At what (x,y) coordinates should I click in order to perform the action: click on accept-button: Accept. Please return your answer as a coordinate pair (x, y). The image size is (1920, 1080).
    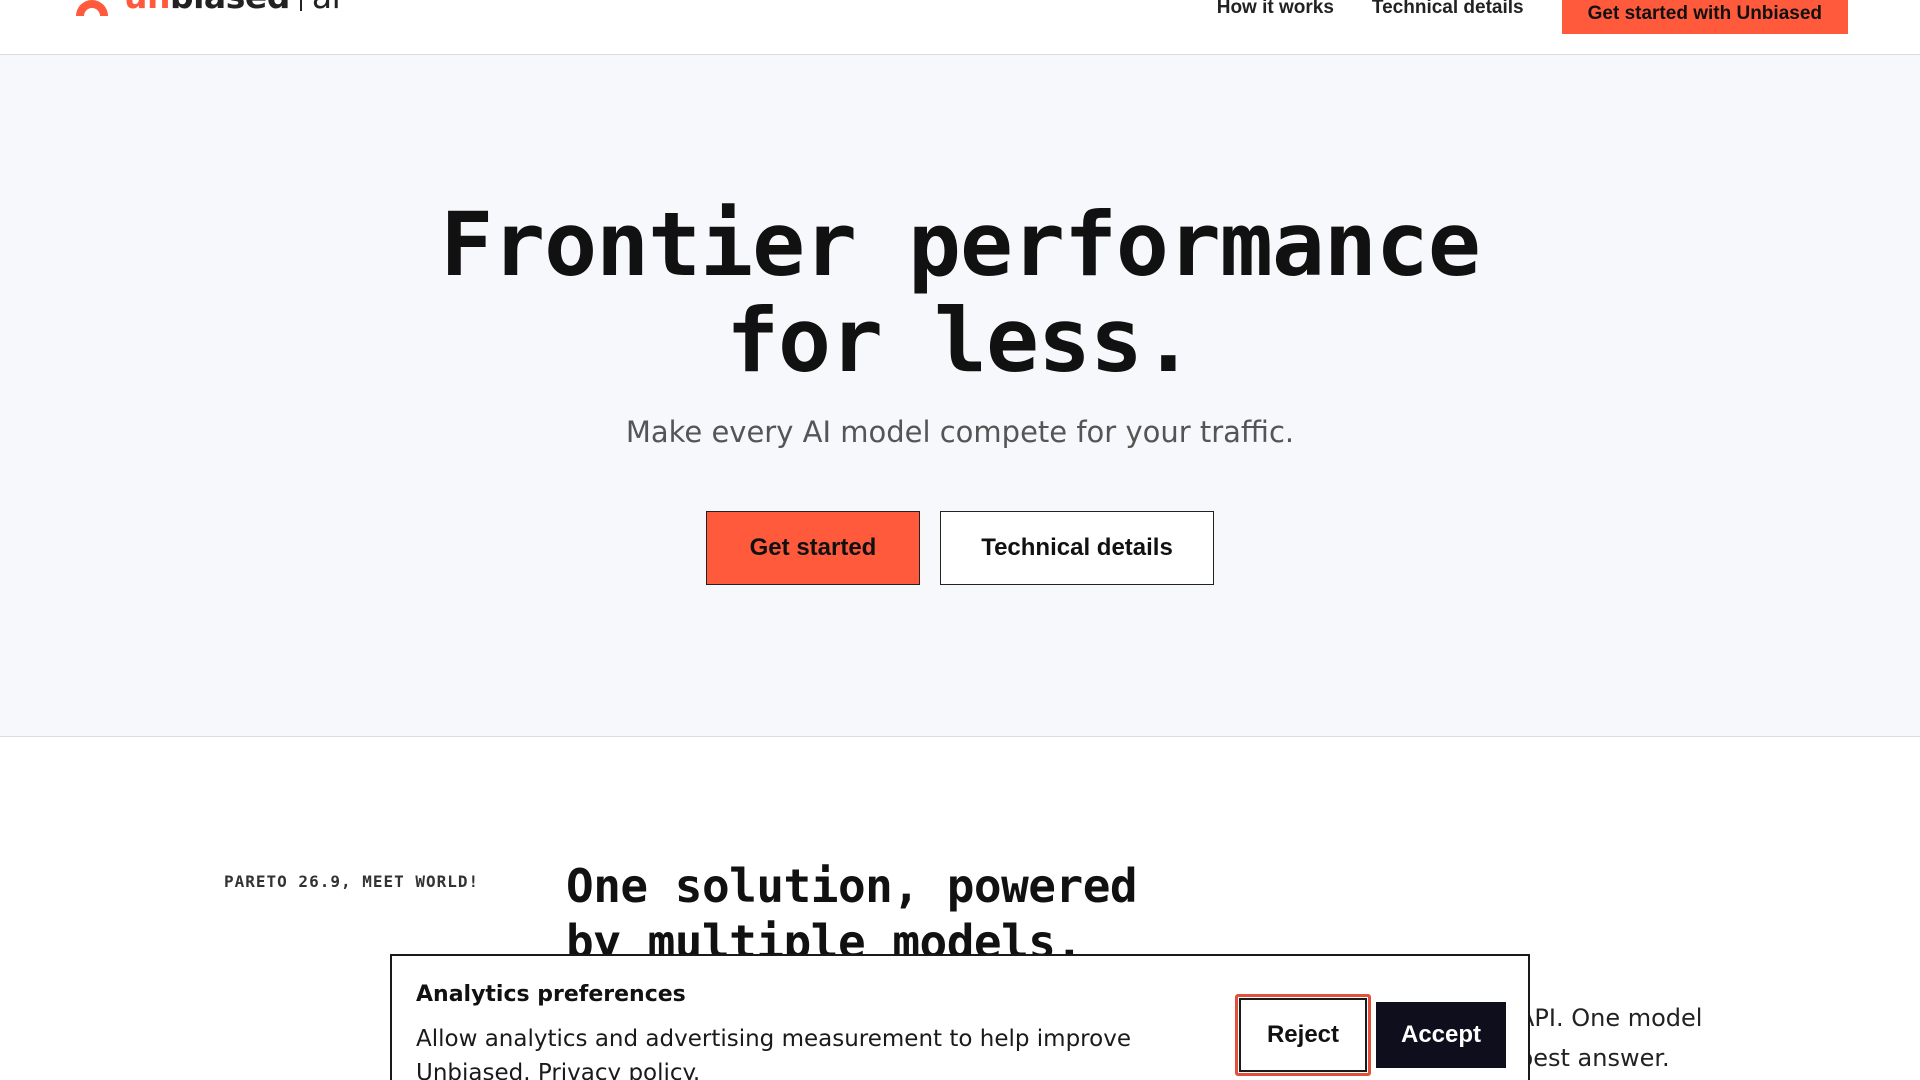
    Looking at the image, I should click on (1441, 1035).